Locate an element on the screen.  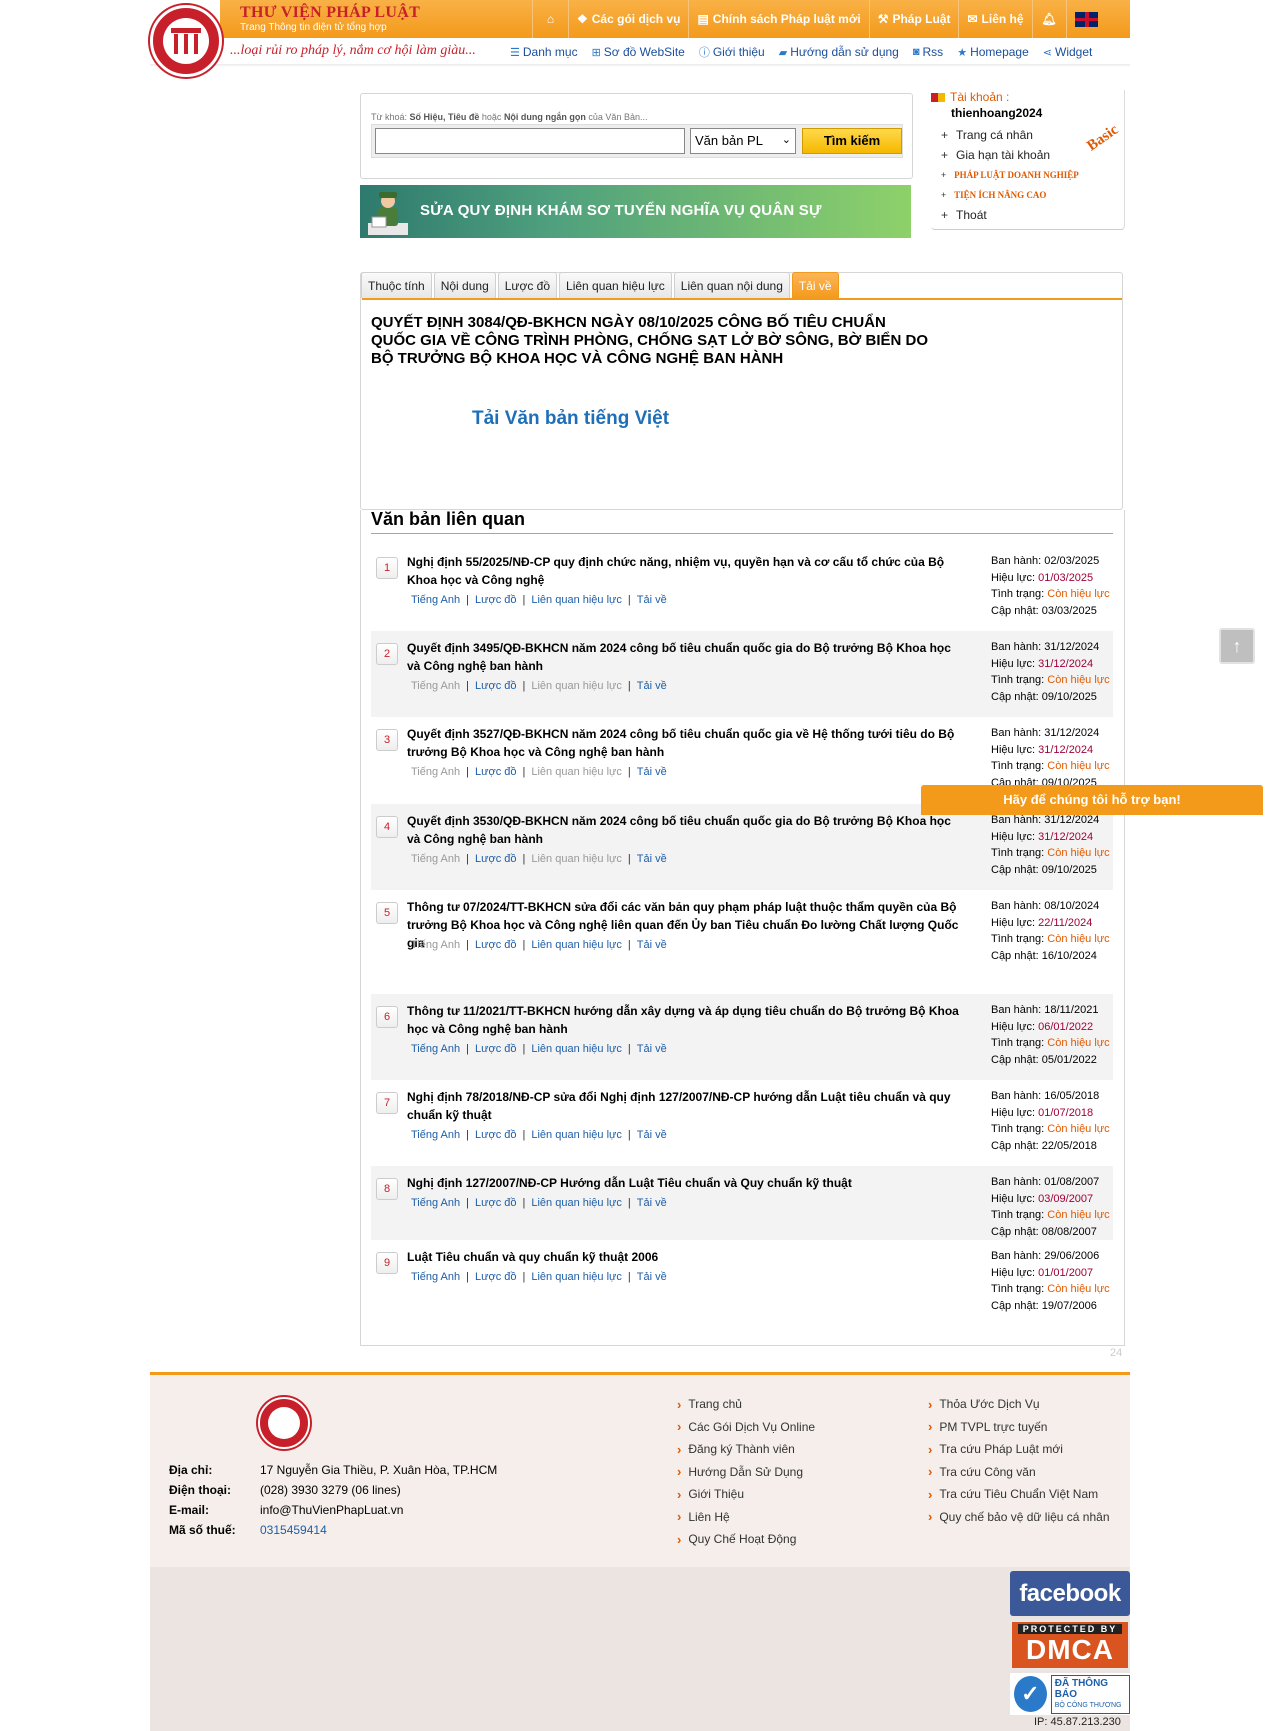
footer-link: Quy chế bảo vệ dữ liệu cá nhân is located at coordinates (1018, 1517).